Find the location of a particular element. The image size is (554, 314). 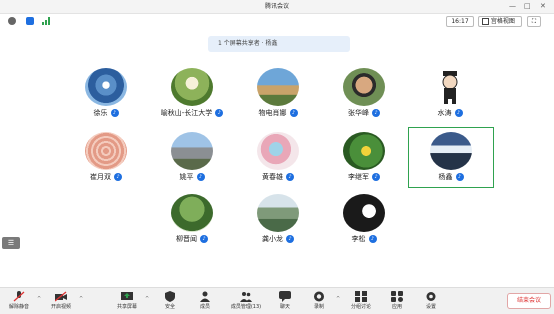

share-screen-button: 共享屏幕 is located at coordinates (127, 300).